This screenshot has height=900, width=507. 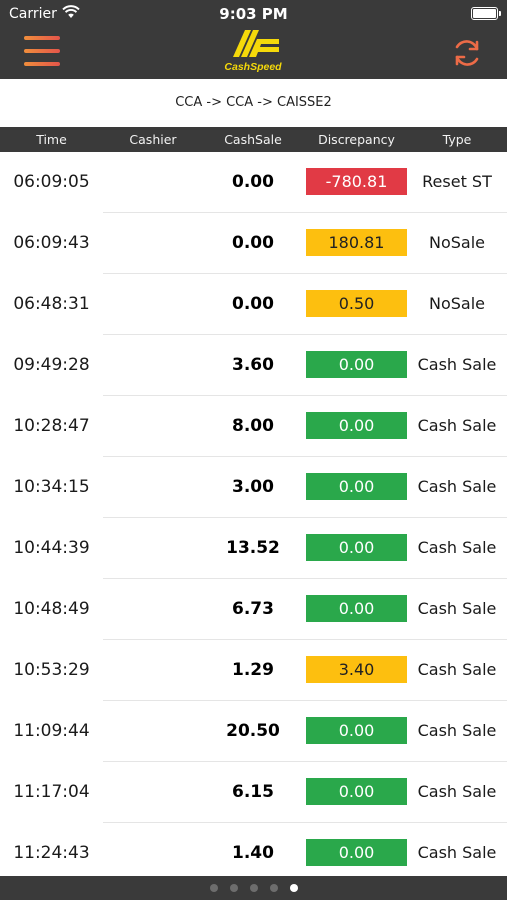 What do you see at coordinates (51, 731) in the screenshot?
I see `row-time: 11:09:44` at bounding box center [51, 731].